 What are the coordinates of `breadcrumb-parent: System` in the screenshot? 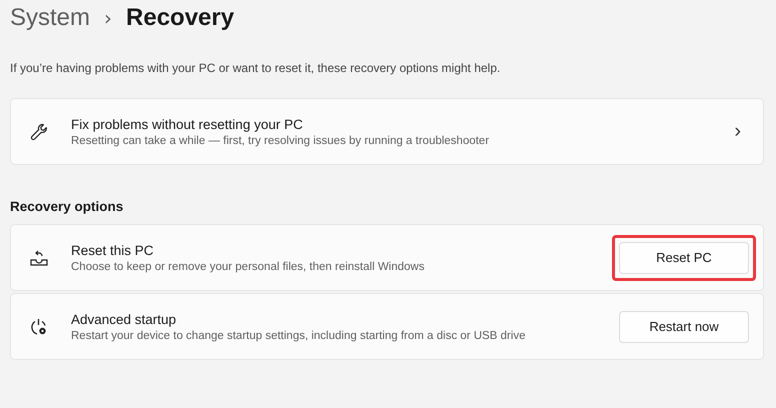 It's located at (50, 18).